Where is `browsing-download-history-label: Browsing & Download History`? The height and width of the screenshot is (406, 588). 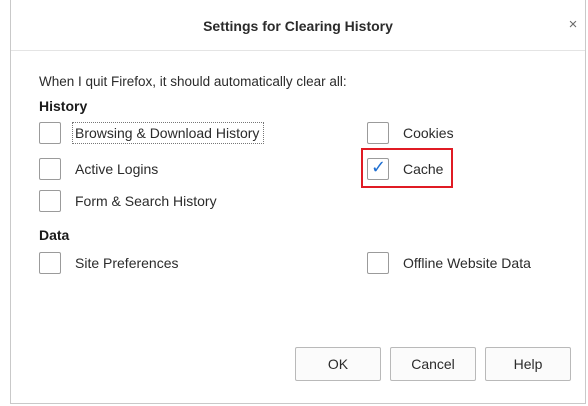 browsing-download-history-label: Browsing & Download History is located at coordinates (168, 133).